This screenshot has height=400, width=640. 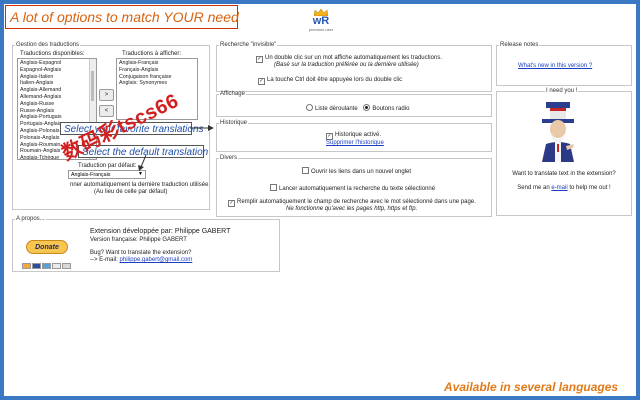 What do you see at coordinates (562, 91) in the screenshot?
I see `help-legend: I need you !` at bounding box center [562, 91].